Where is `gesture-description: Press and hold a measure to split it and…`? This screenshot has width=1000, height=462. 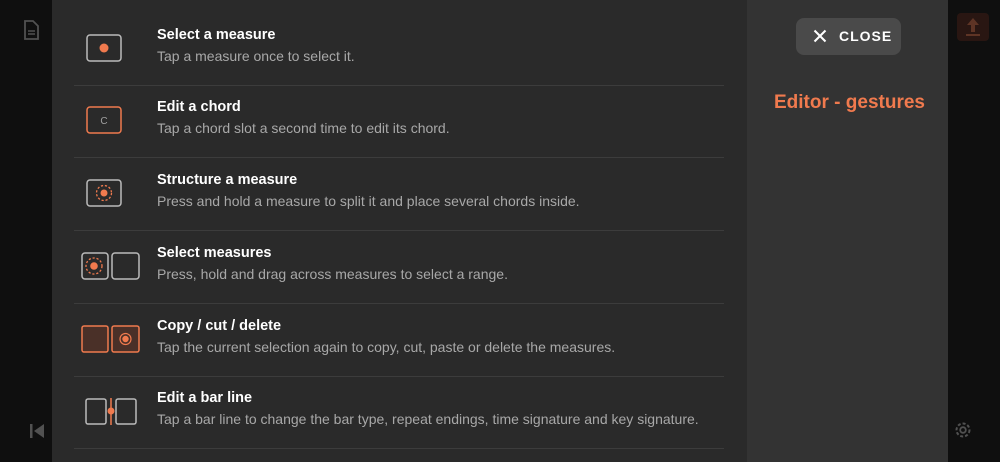 gesture-description: Press and hold a measure to split it and… is located at coordinates (368, 201).